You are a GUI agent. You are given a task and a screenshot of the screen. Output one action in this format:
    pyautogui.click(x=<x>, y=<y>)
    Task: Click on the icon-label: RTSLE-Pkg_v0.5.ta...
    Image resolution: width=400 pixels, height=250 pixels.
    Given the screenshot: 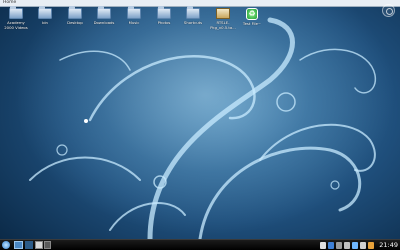 What is the action you would take?
    pyautogui.click(x=223, y=25)
    